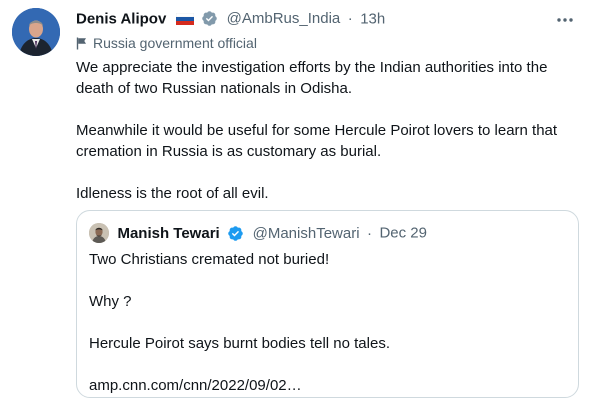 This screenshot has width=589, height=417. What do you see at coordinates (184, 18) in the screenshot?
I see `russia-flag-icon` at bounding box center [184, 18].